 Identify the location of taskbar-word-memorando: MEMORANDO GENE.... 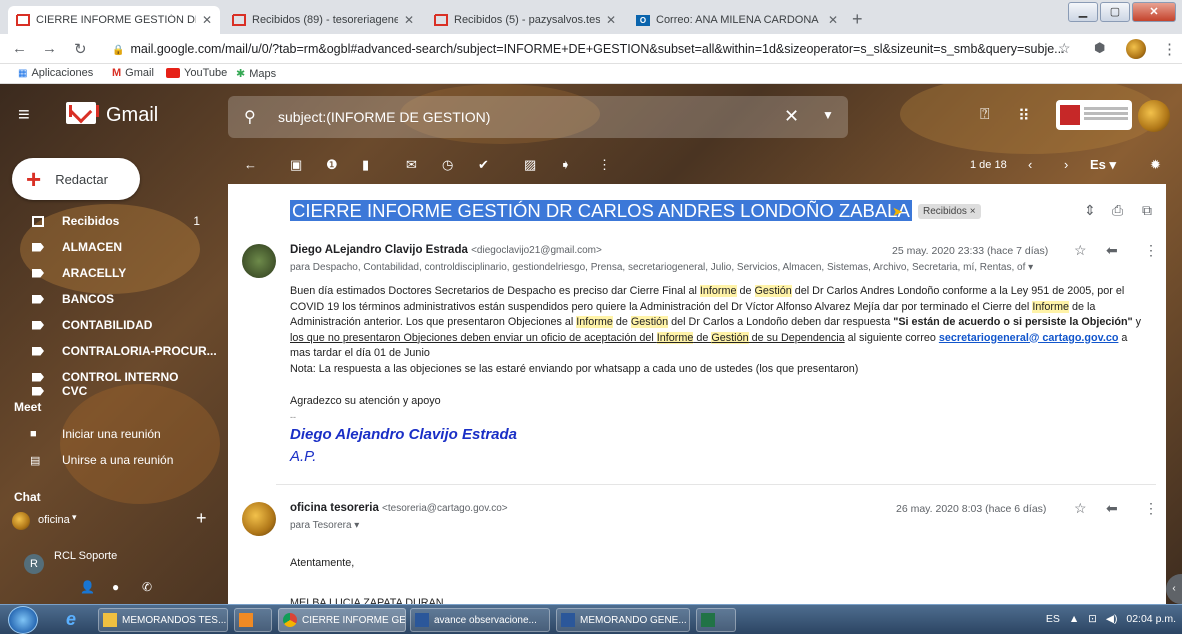
(623, 620).